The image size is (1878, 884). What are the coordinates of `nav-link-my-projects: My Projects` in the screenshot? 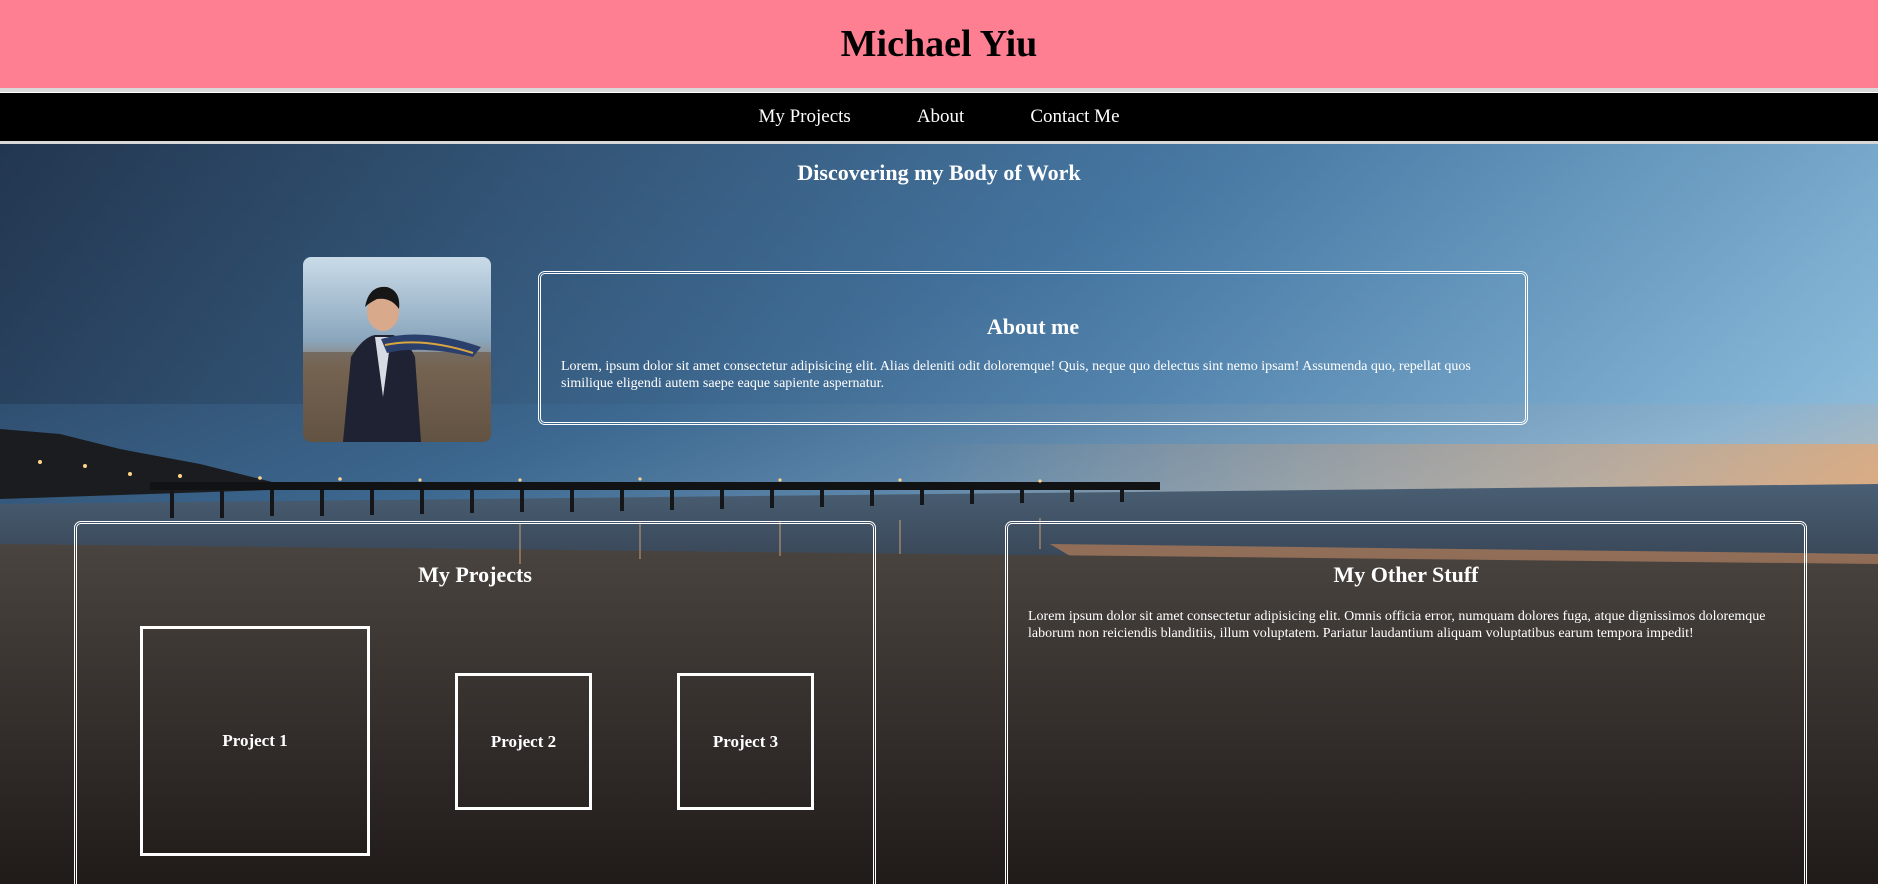 It's located at (804, 117).